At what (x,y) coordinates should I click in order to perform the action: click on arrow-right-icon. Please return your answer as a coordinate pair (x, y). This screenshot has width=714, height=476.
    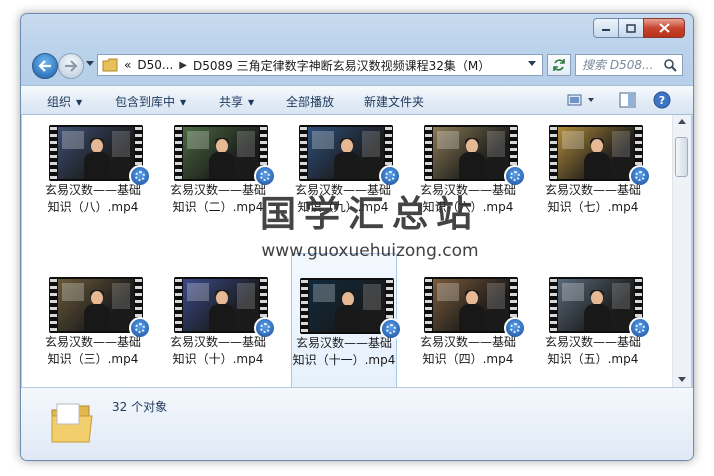
    Looking at the image, I should click on (71, 66).